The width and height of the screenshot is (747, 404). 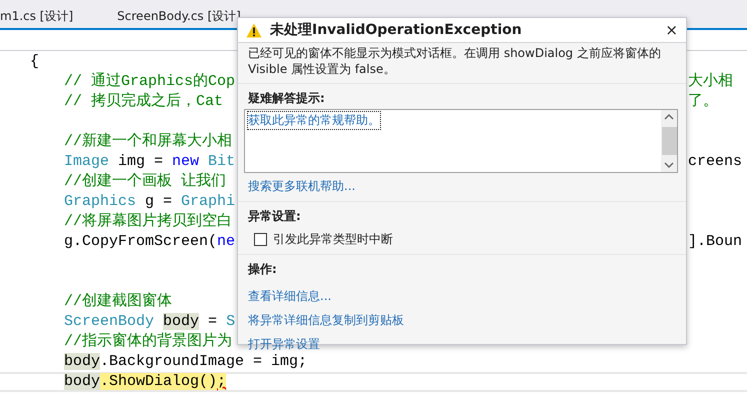 What do you see at coordinates (715, 162) in the screenshot?
I see `code-text: creens` at bounding box center [715, 162].